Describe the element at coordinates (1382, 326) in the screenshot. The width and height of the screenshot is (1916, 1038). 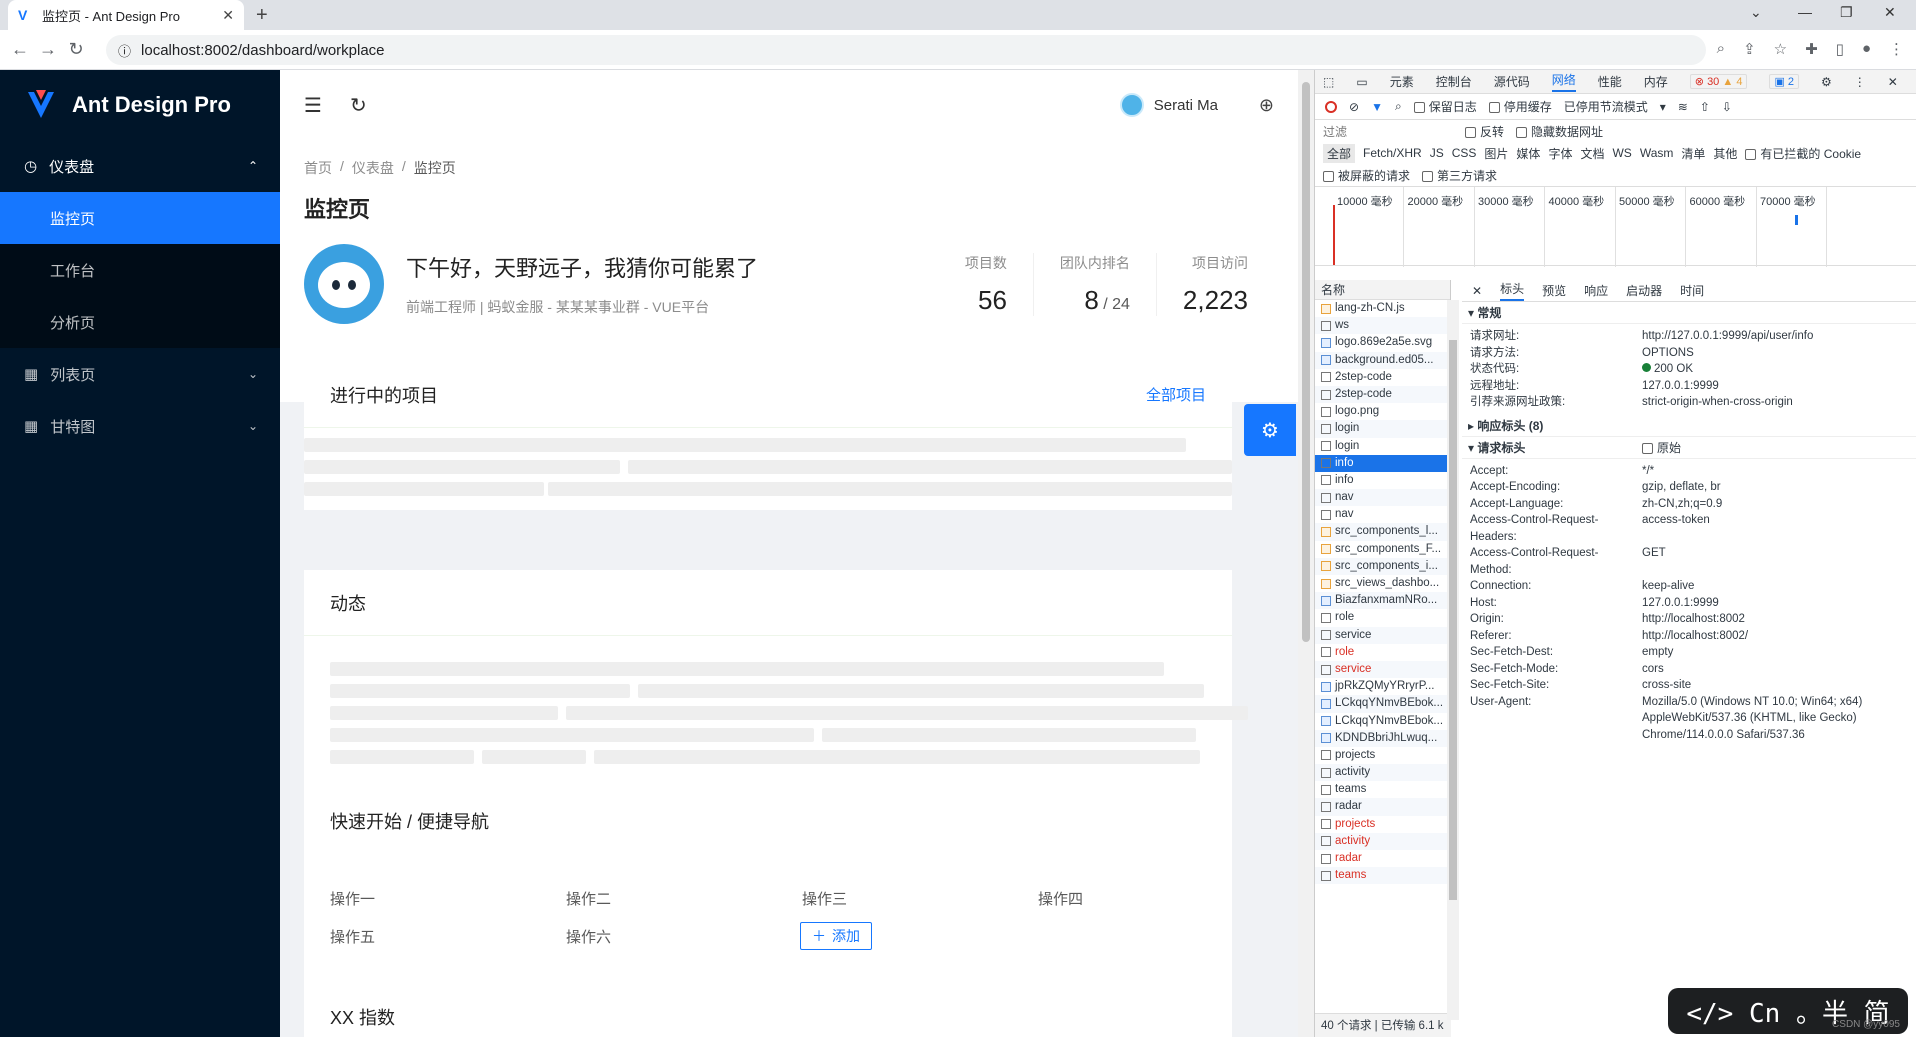
I see `request-row: ws` at that location.